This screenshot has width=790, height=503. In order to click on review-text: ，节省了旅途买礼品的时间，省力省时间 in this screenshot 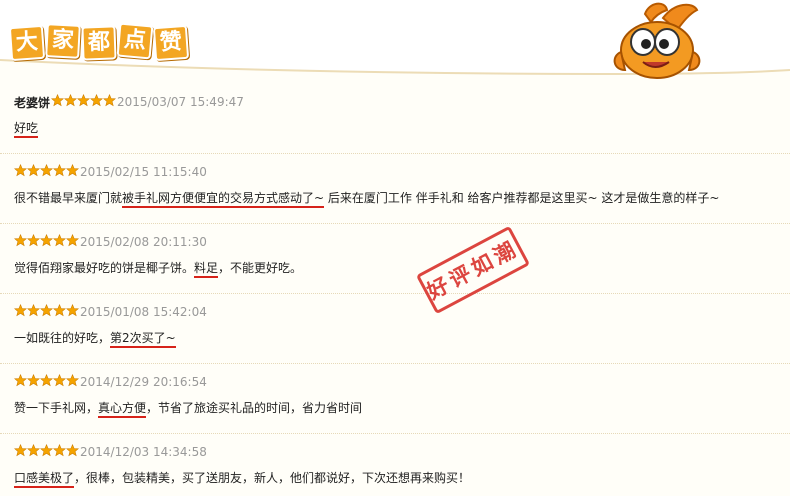, I will do `click(254, 408)`.